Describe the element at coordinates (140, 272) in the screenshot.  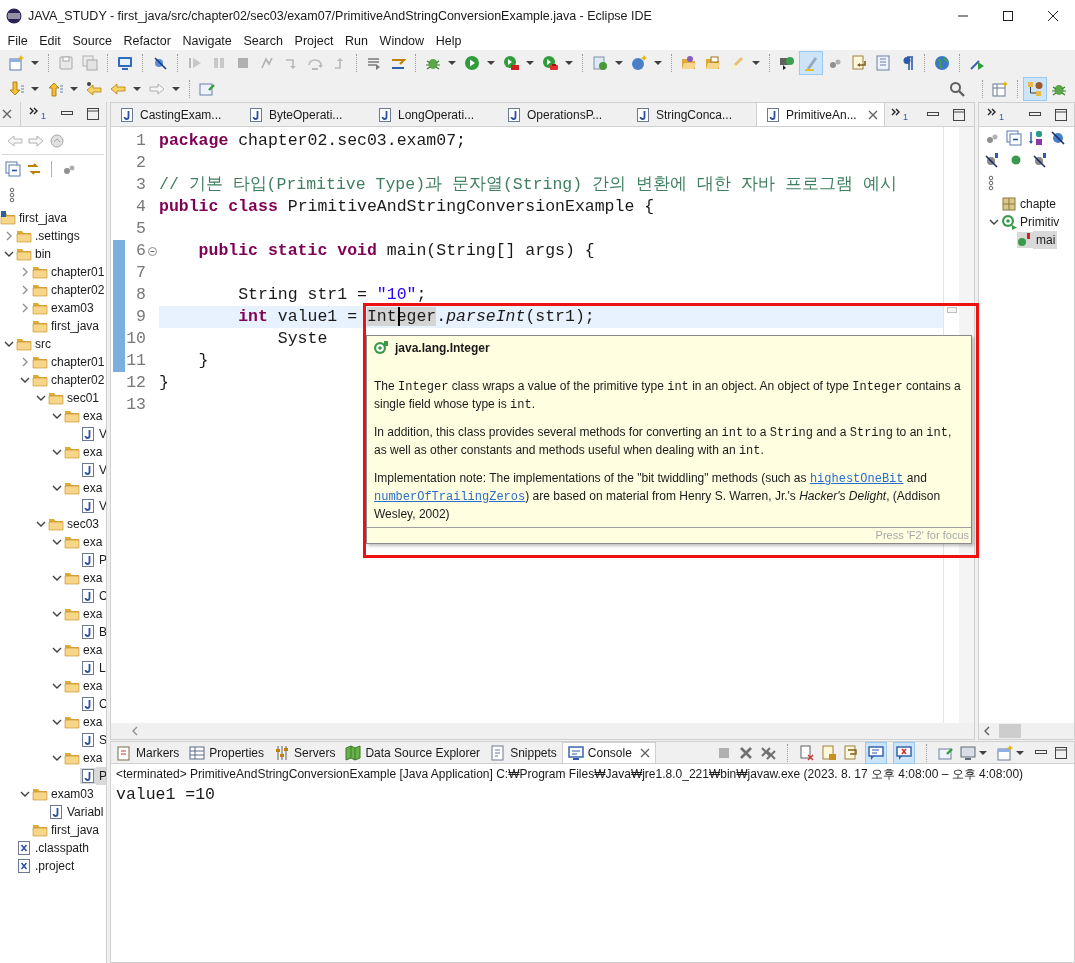
I see `line-number: 7` at that location.